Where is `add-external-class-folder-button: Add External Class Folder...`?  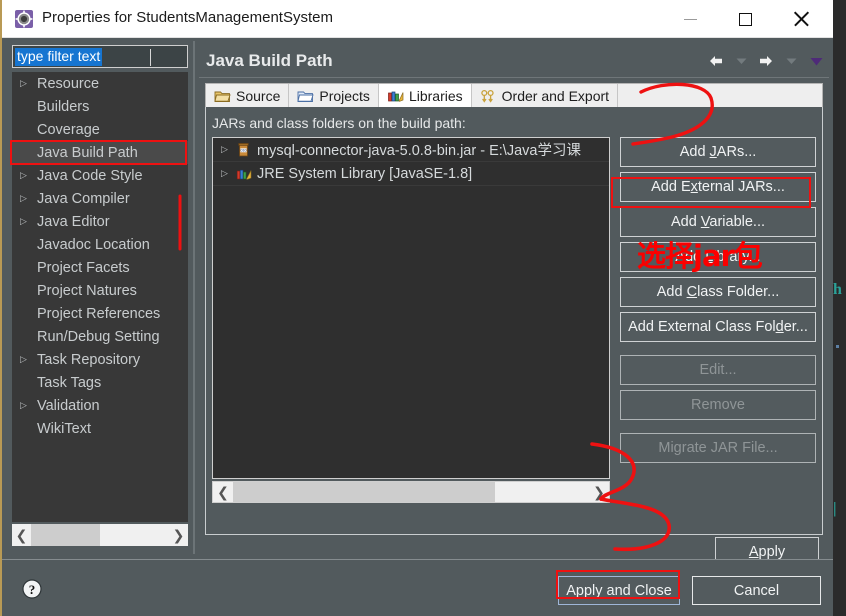
add-external-class-folder-button: Add External Class Folder... is located at coordinates (718, 327).